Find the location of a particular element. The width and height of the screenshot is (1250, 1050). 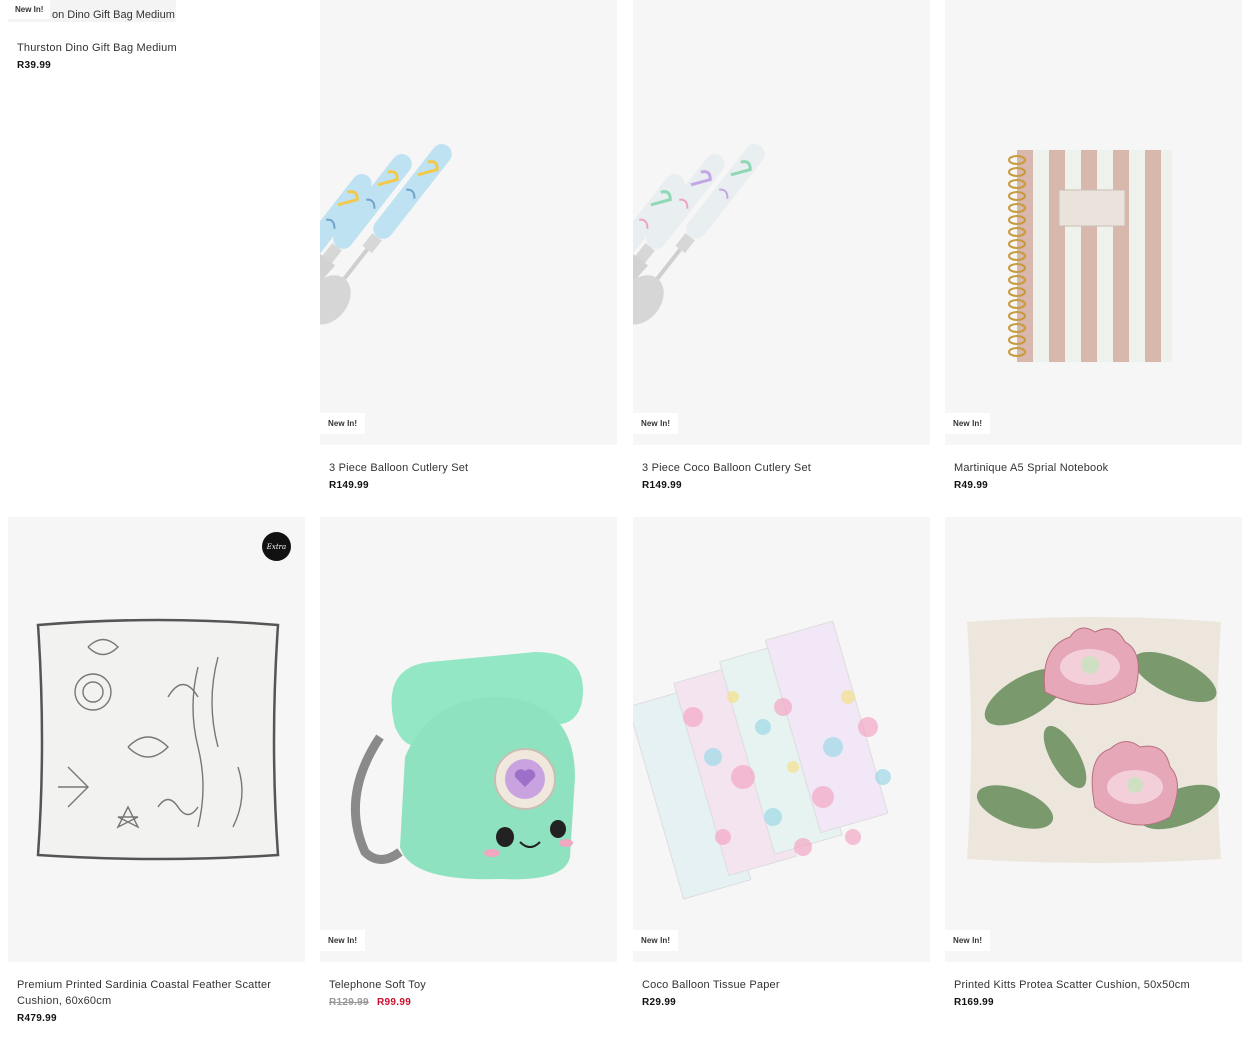

product-price: R169.99 is located at coordinates (974, 1002).